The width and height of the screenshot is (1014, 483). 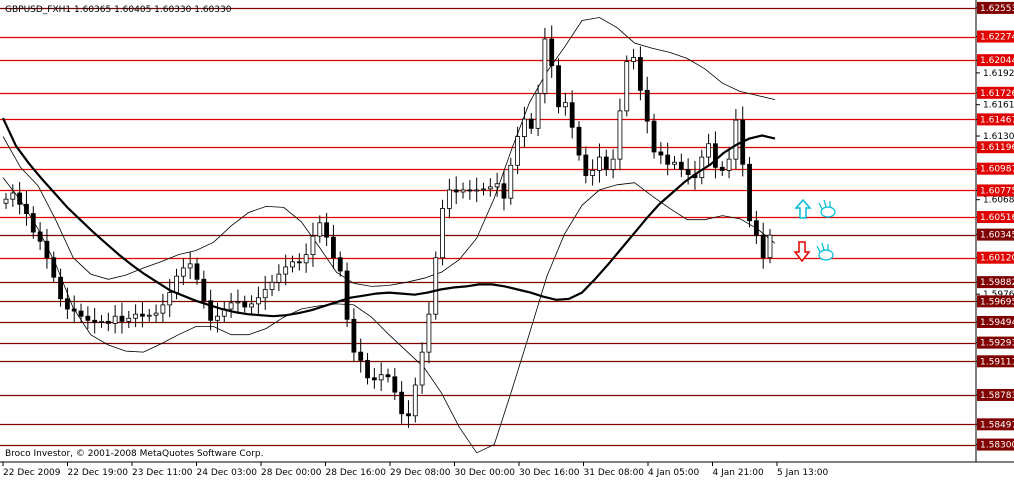 What do you see at coordinates (162, 473) in the screenshot?
I see `time-tick-label: 23 Dec 11:00` at bounding box center [162, 473].